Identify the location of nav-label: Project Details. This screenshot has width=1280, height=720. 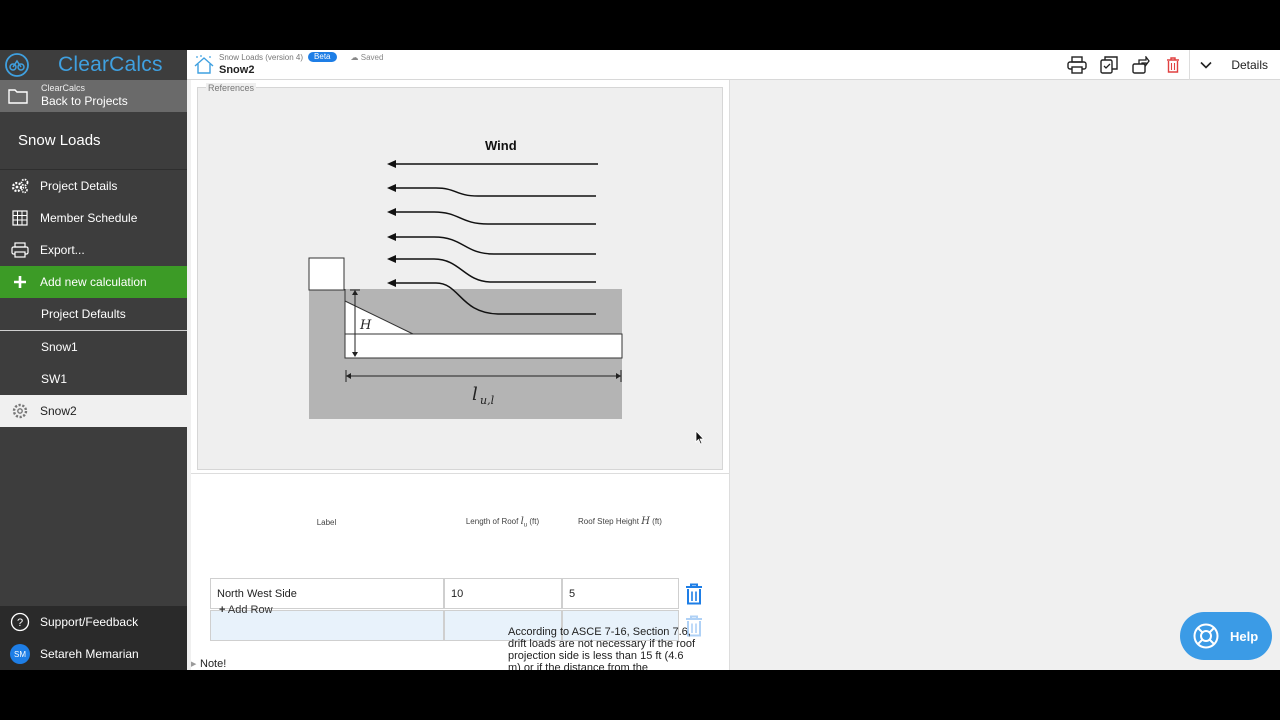
(79, 186).